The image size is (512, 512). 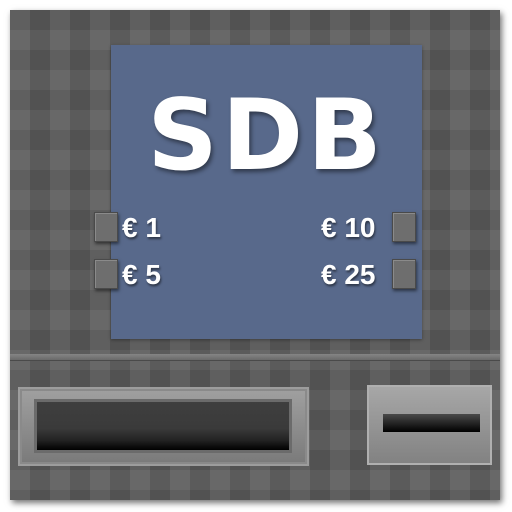 What do you see at coordinates (141, 227) in the screenshot?
I see `coin-1-label: € 1` at bounding box center [141, 227].